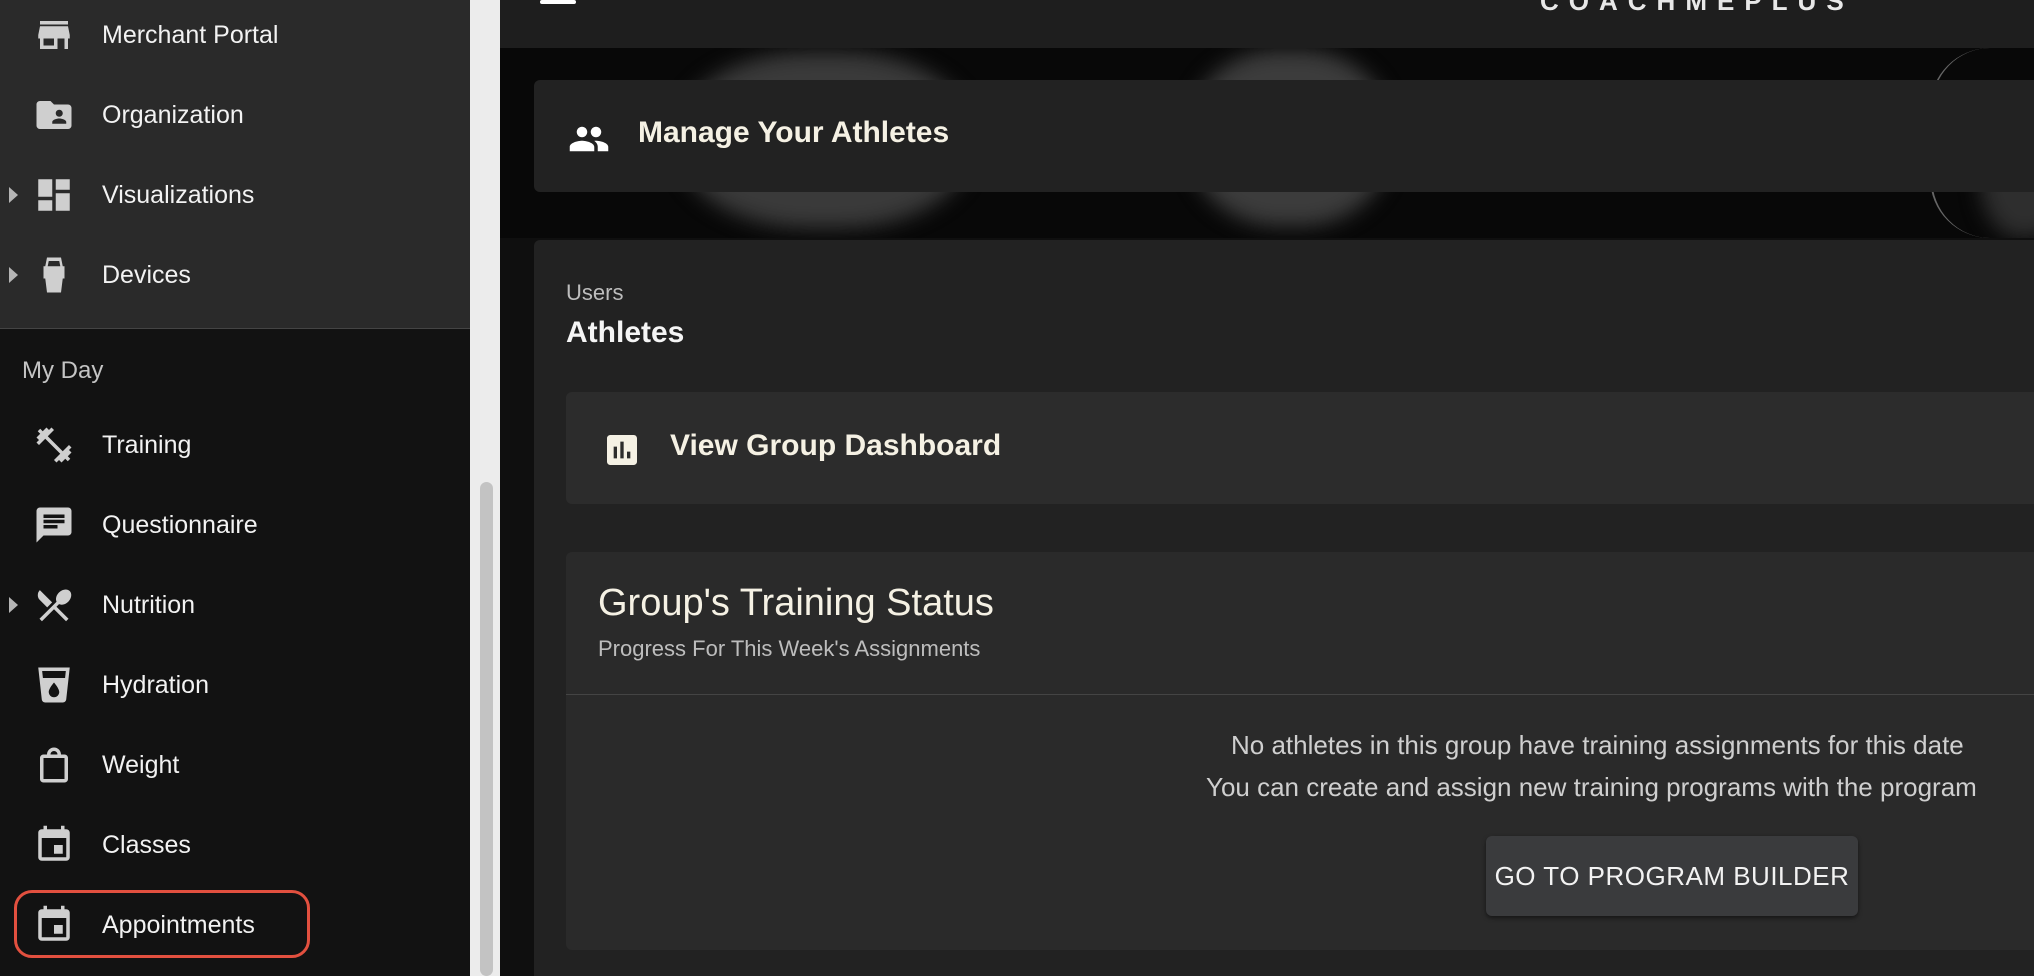 This screenshot has height=976, width=2034. Describe the element at coordinates (155, 684) in the screenshot. I see `sidebar-item-label: Hydration` at that location.